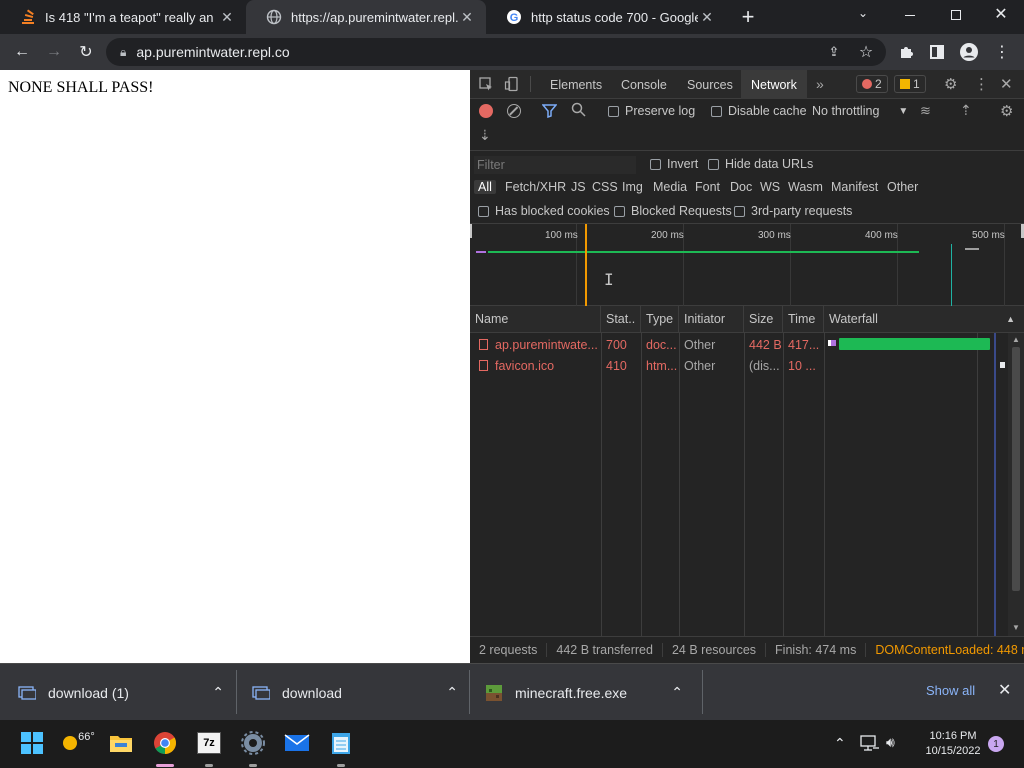  What do you see at coordinates (674, 164) in the screenshot?
I see `invert-checkbox: Invert` at bounding box center [674, 164].